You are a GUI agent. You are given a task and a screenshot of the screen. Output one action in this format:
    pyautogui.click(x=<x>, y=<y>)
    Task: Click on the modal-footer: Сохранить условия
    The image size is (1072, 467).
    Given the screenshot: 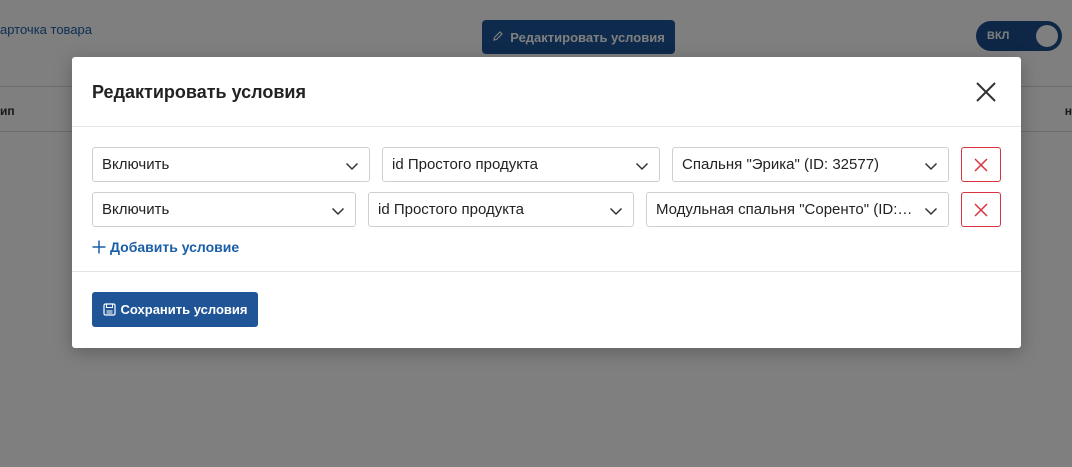 What is the action you would take?
    pyautogui.click(x=546, y=310)
    